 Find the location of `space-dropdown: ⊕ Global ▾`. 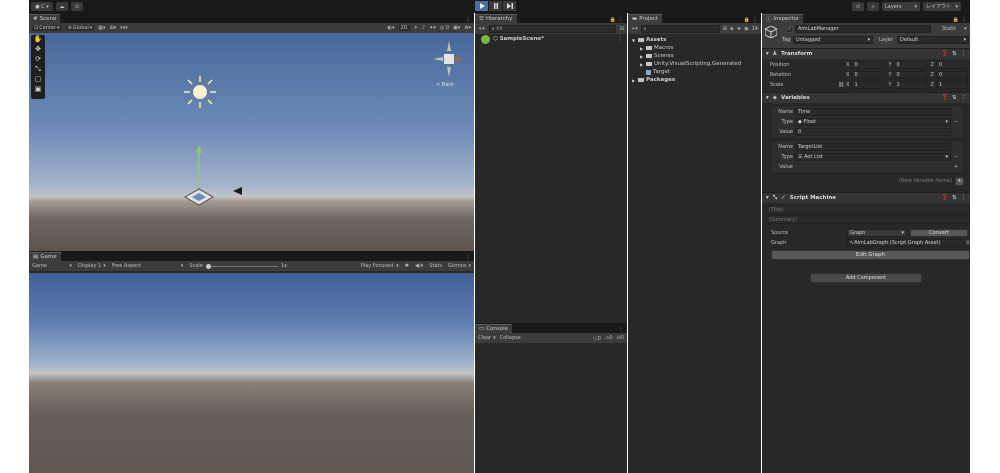

space-dropdown: ⊕ Global ▾ is located at coordinates (80, 28).